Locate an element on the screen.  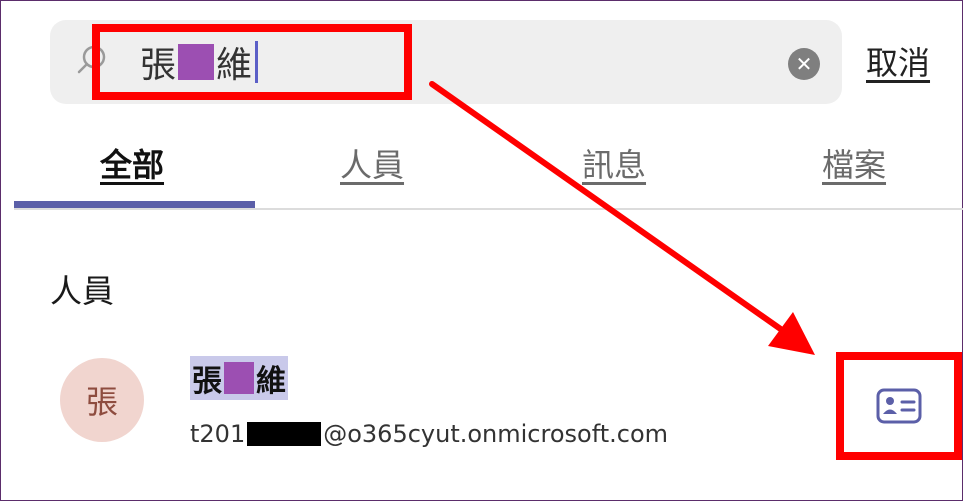
person-name: 張 維 is located at coordinates (239, 378).